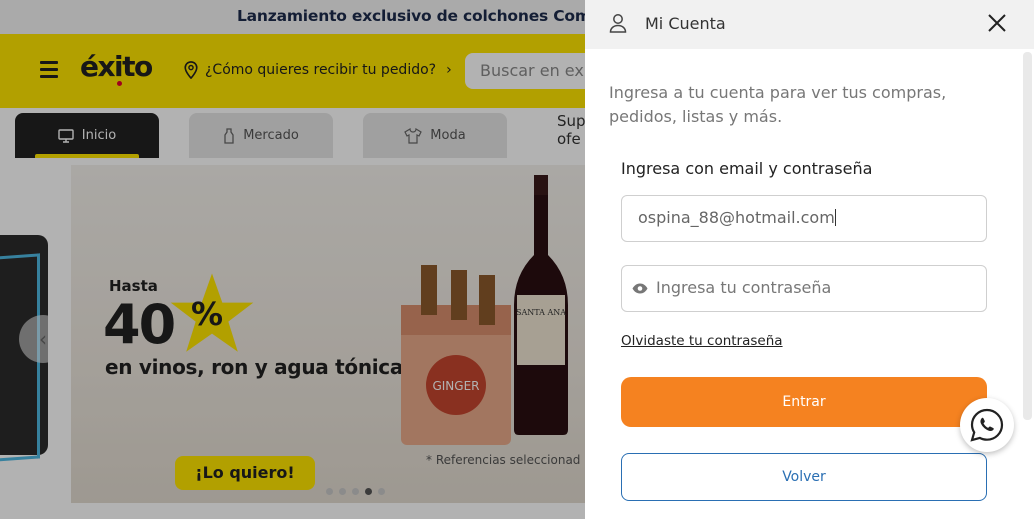  I want to click on drawer-header: Mi Cuenta, so click(809, 24).